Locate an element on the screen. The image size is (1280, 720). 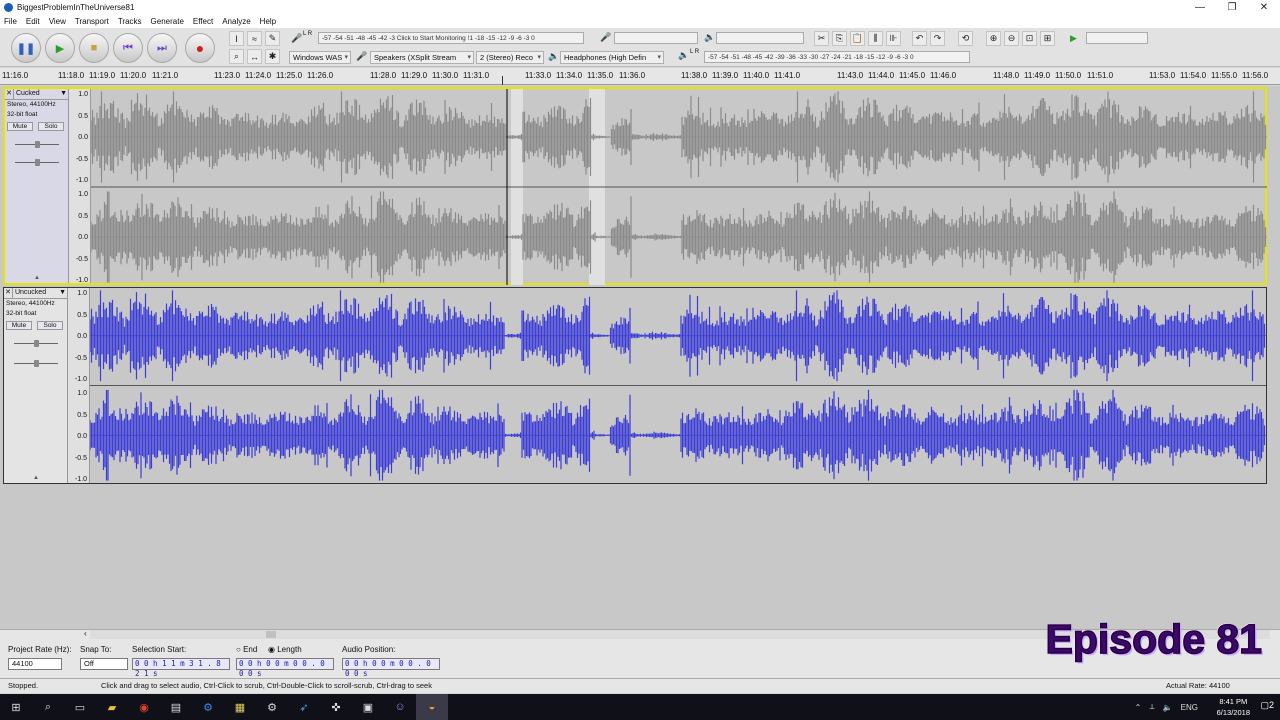
silence-button: ⊪ is located at coordinates (893, 38).